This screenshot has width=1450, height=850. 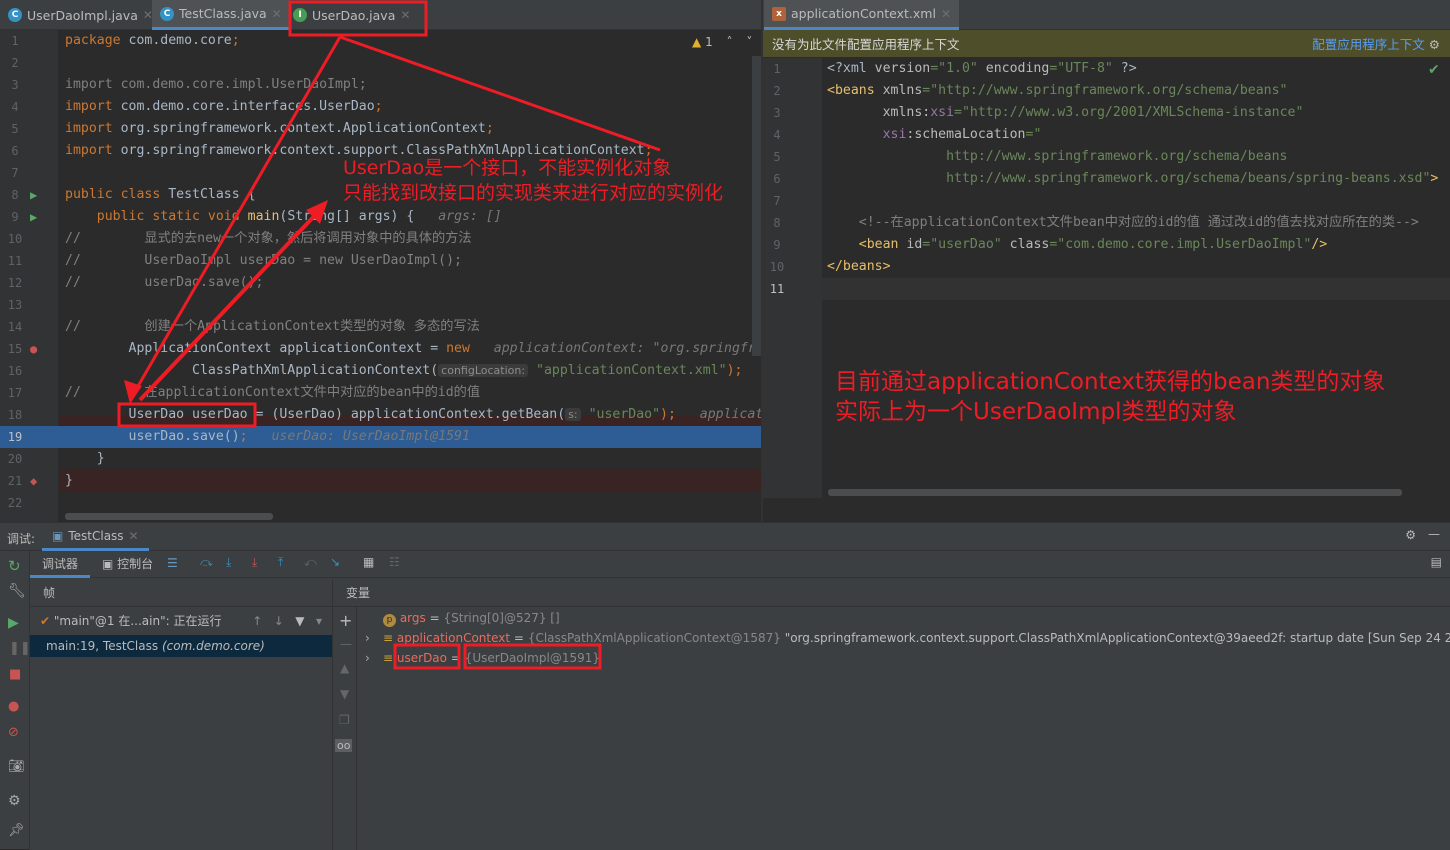 What do you see at coordinates (507, 168) in the screenshot?
I see `note-line: UserDao是一个接口，不能实例化对象` at bounding box center [507, 168].